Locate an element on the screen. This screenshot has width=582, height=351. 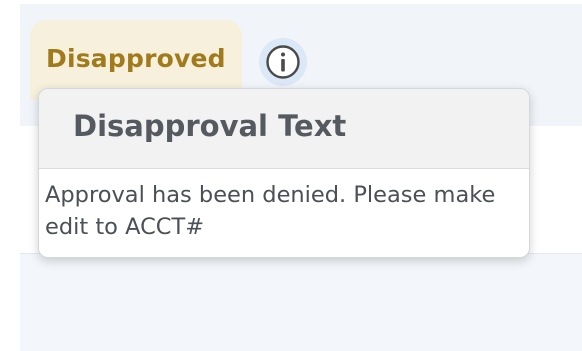
status-badge-label: Disapproved is located at coordinates (136, 58).